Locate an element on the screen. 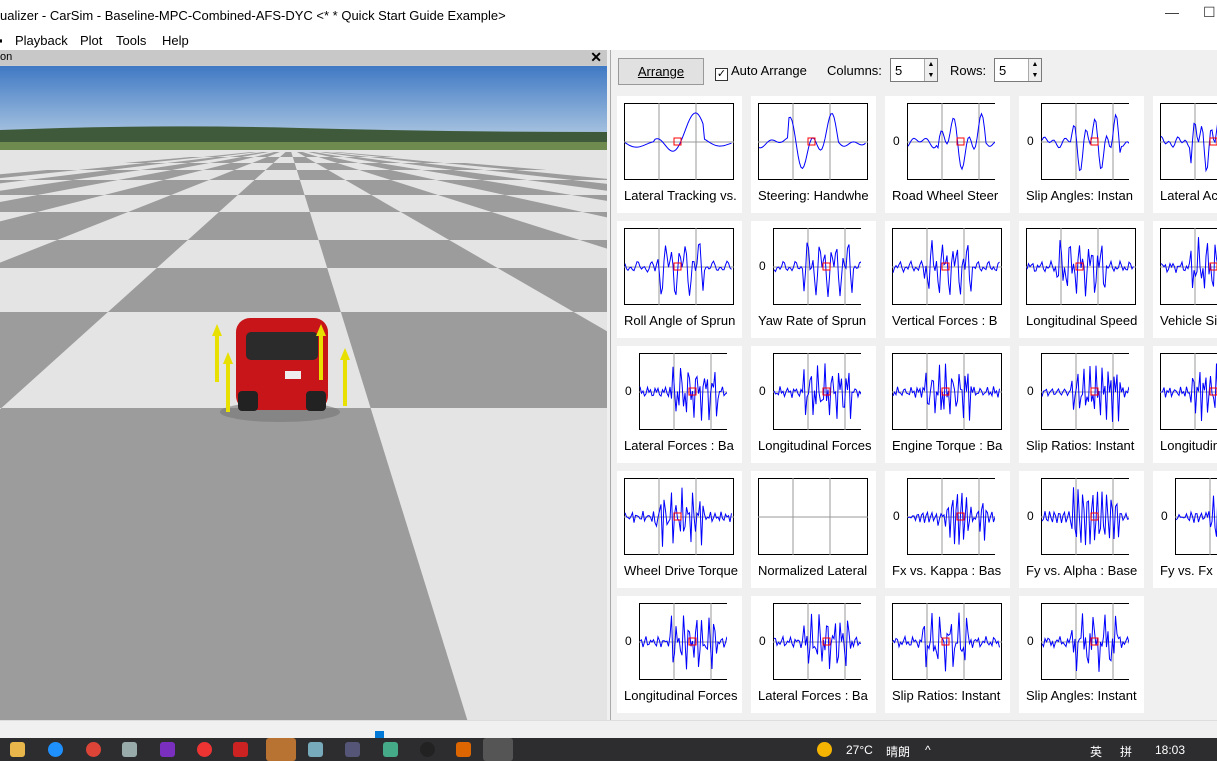 This screenshot has height=761, width=1217. menu-tools: Tools is located at coordinates (131, 40).